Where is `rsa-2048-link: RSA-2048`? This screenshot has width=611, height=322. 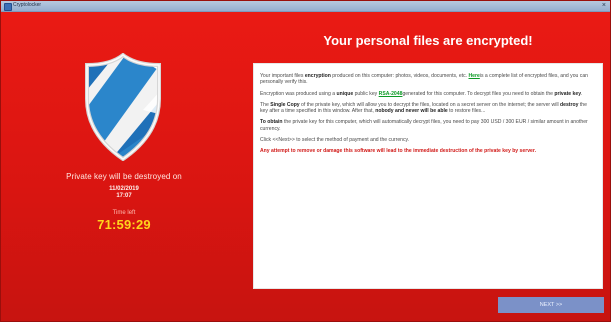 rsa-2048-link: RSA-2048 is located at coordinates (391, 94).